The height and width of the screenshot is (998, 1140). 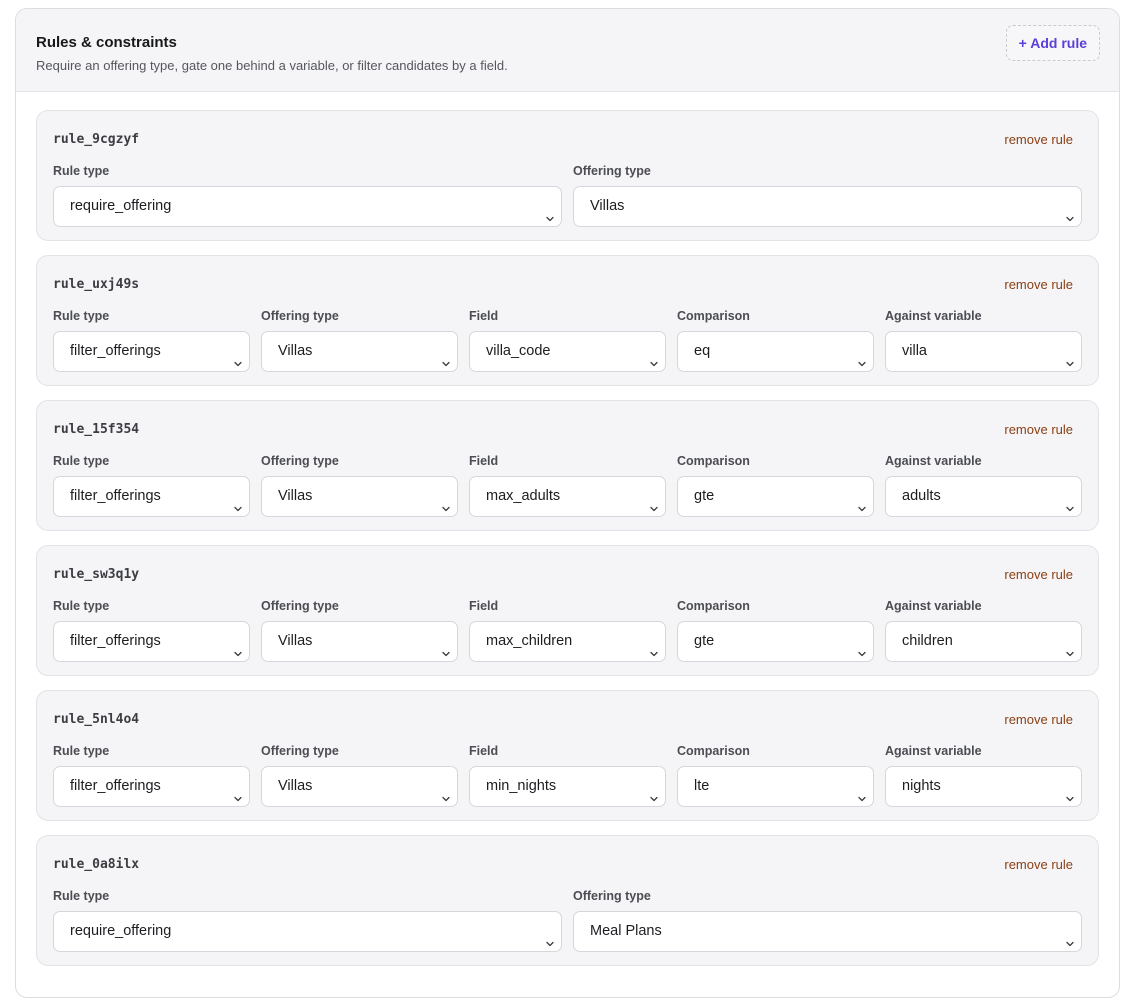 I want to click on field-comparison: Comparison lte, so click(x=775, y=775).